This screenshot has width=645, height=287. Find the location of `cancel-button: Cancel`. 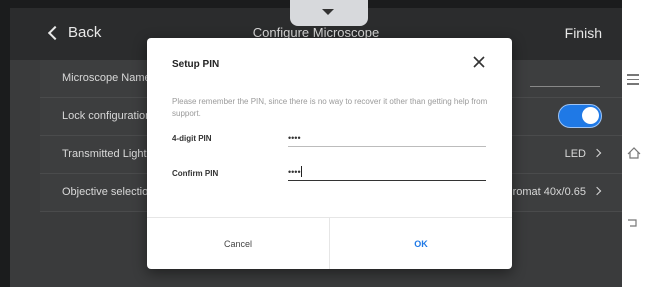

cancel-button: Cancel is located at coordinates (238, 243).